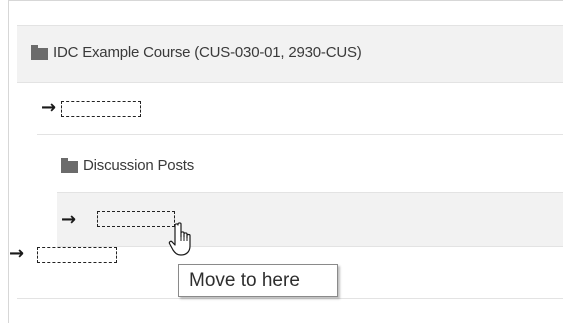 The image size is (563, 323). I want to click on move-to-here-tooltip: Move to here, so click(258, 280).